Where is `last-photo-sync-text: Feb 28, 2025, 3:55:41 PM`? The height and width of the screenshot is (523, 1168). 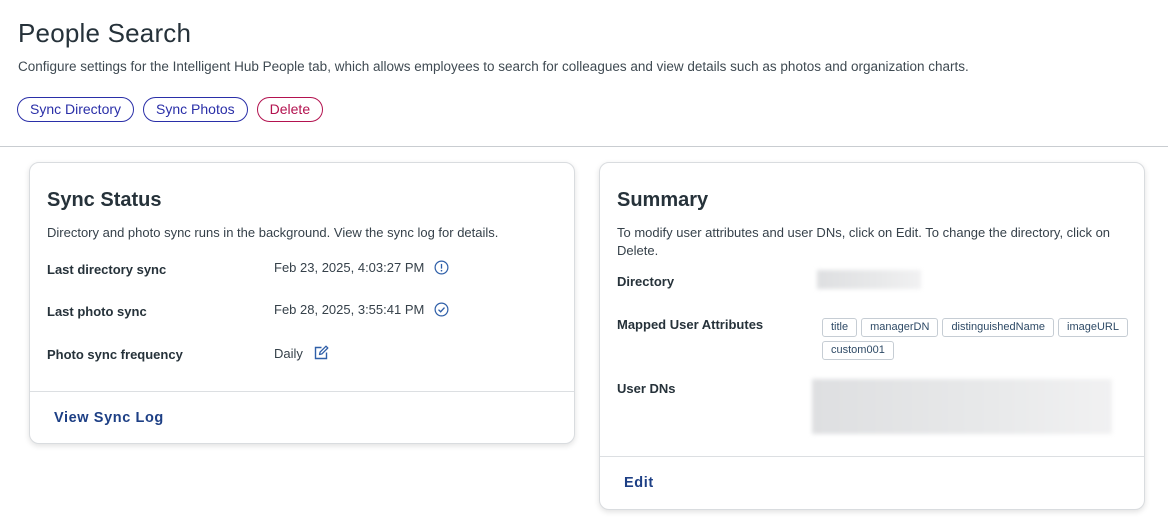 last-photo-sync-text: Feb 28, 2025, 3:55:41 PM is located at coordinates (349, 309).